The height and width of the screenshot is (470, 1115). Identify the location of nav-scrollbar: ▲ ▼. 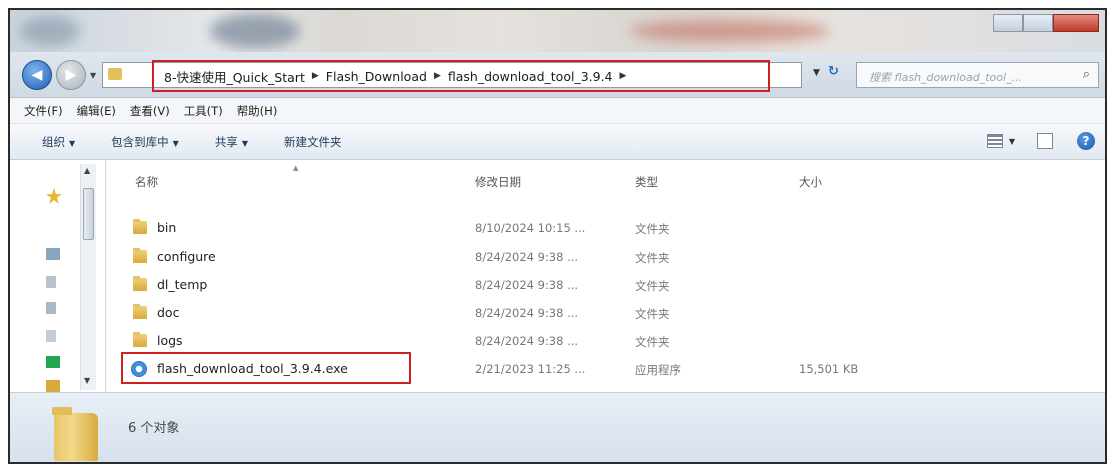
(88, 277).